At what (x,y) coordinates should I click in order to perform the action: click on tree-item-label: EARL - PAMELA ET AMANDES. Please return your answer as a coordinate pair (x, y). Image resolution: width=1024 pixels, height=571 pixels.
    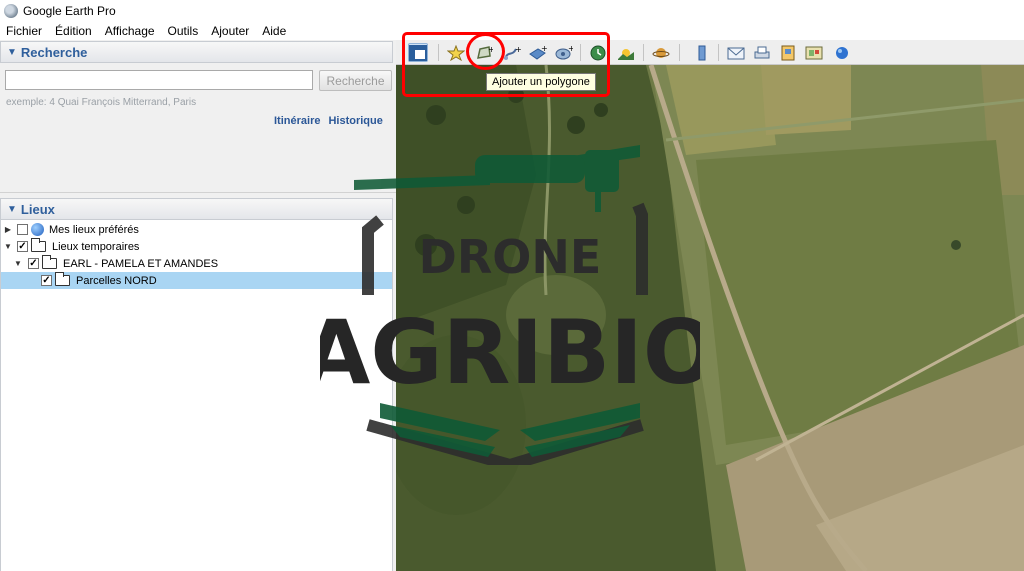
    Looking at the image, I should click on (141, 263).